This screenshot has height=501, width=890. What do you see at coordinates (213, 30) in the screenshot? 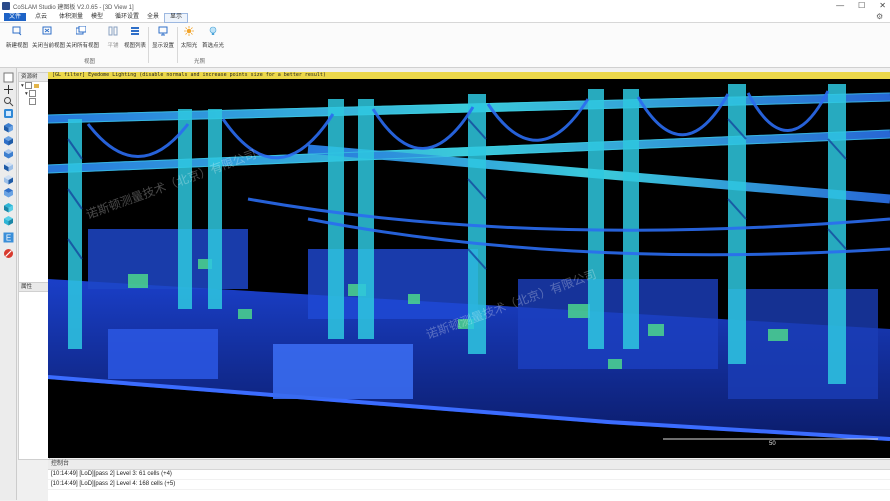
I see `bulb-icon` at bounding box center [213, 30].